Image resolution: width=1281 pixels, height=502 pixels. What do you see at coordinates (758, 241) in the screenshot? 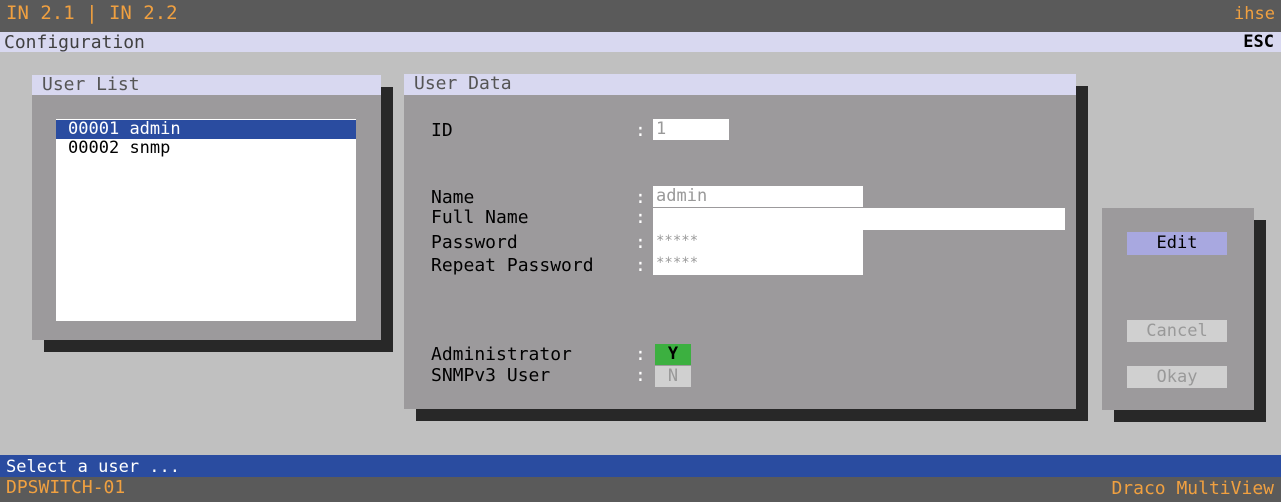
I see `password-field: *****` at bounding box center [758, 241].